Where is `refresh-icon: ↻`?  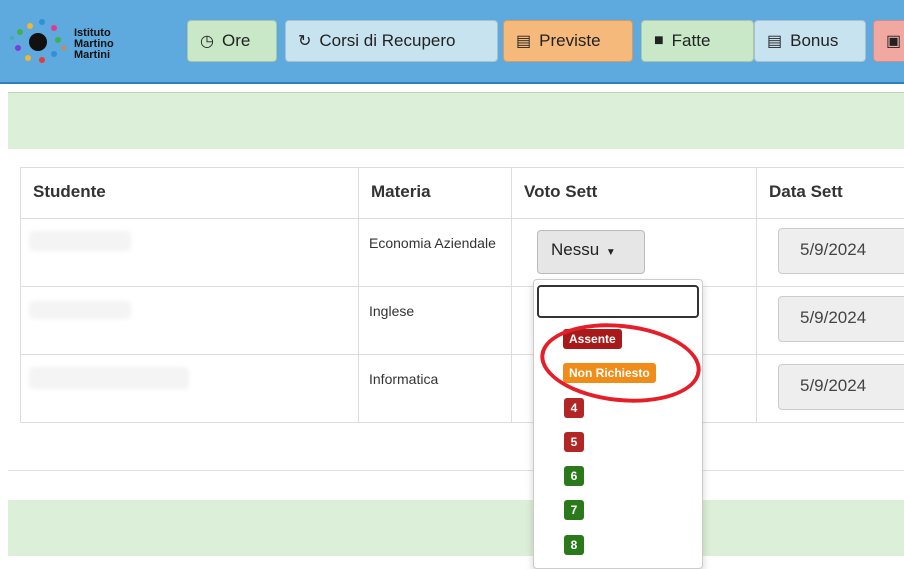
refresh-icon: ↻ is located at coordinates (305, 41).